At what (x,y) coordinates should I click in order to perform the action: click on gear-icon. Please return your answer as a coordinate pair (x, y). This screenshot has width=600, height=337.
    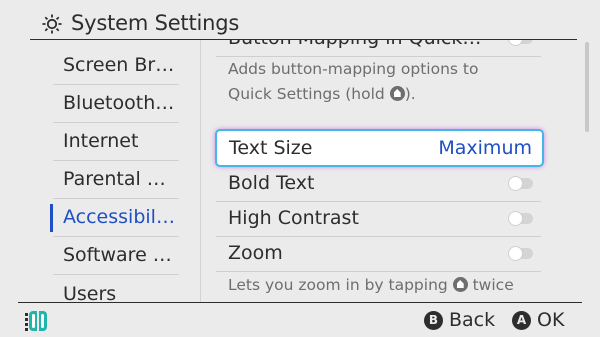
    Looking at the image, I should click on (52, 24).